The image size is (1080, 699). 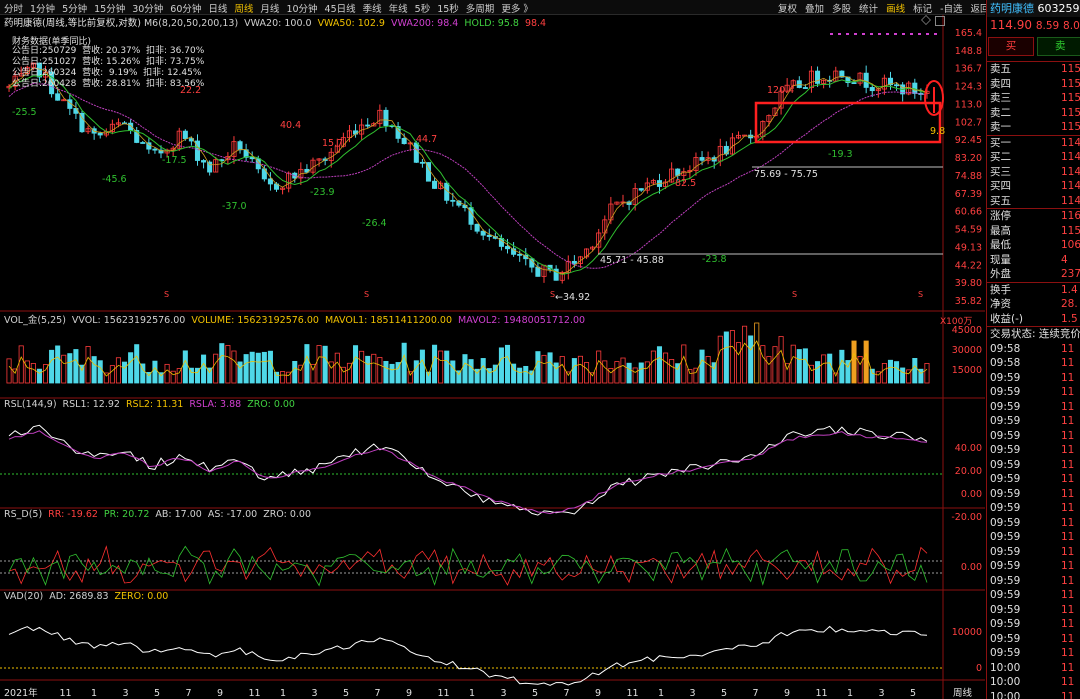 I want to click on tool-3: 统计, so click(x=868, y=8).